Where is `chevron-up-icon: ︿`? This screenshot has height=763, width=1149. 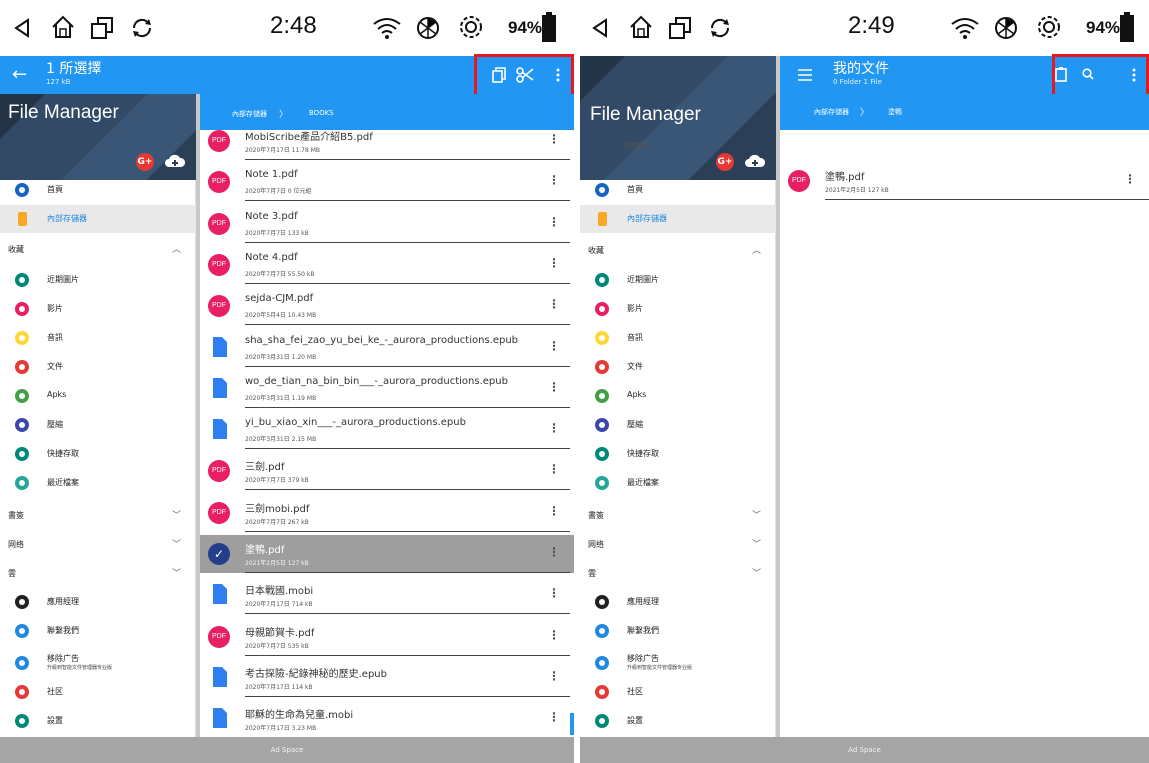 chevron-up-icon: ︿ is located at coordinates (756, 249).